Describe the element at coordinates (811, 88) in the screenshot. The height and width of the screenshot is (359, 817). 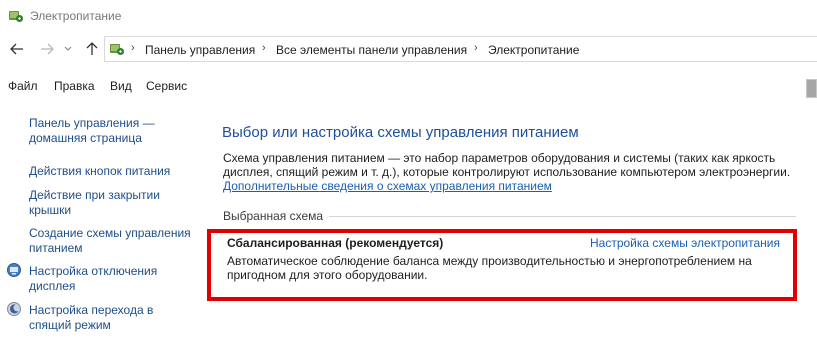
I see `scrollbar-thumb` at that location.